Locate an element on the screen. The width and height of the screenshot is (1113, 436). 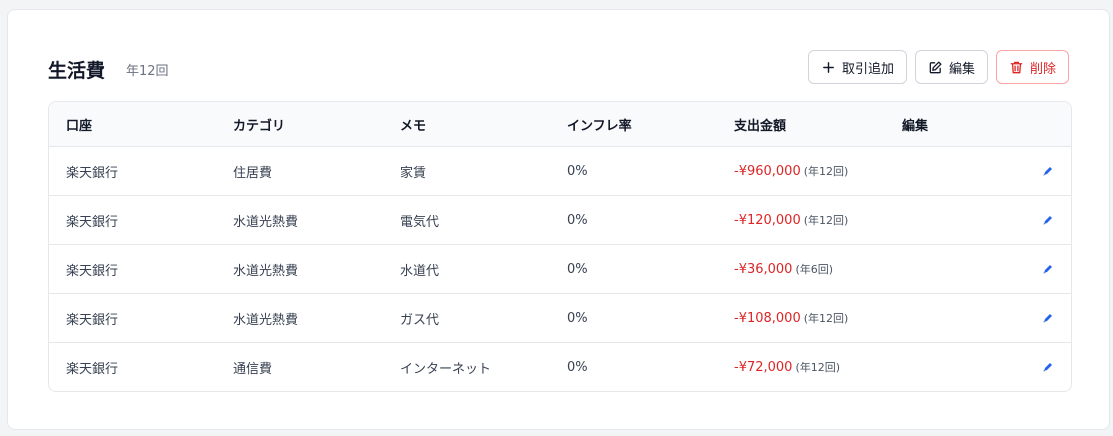
delete-label: 削除 is located at coordinates (1042, 69).